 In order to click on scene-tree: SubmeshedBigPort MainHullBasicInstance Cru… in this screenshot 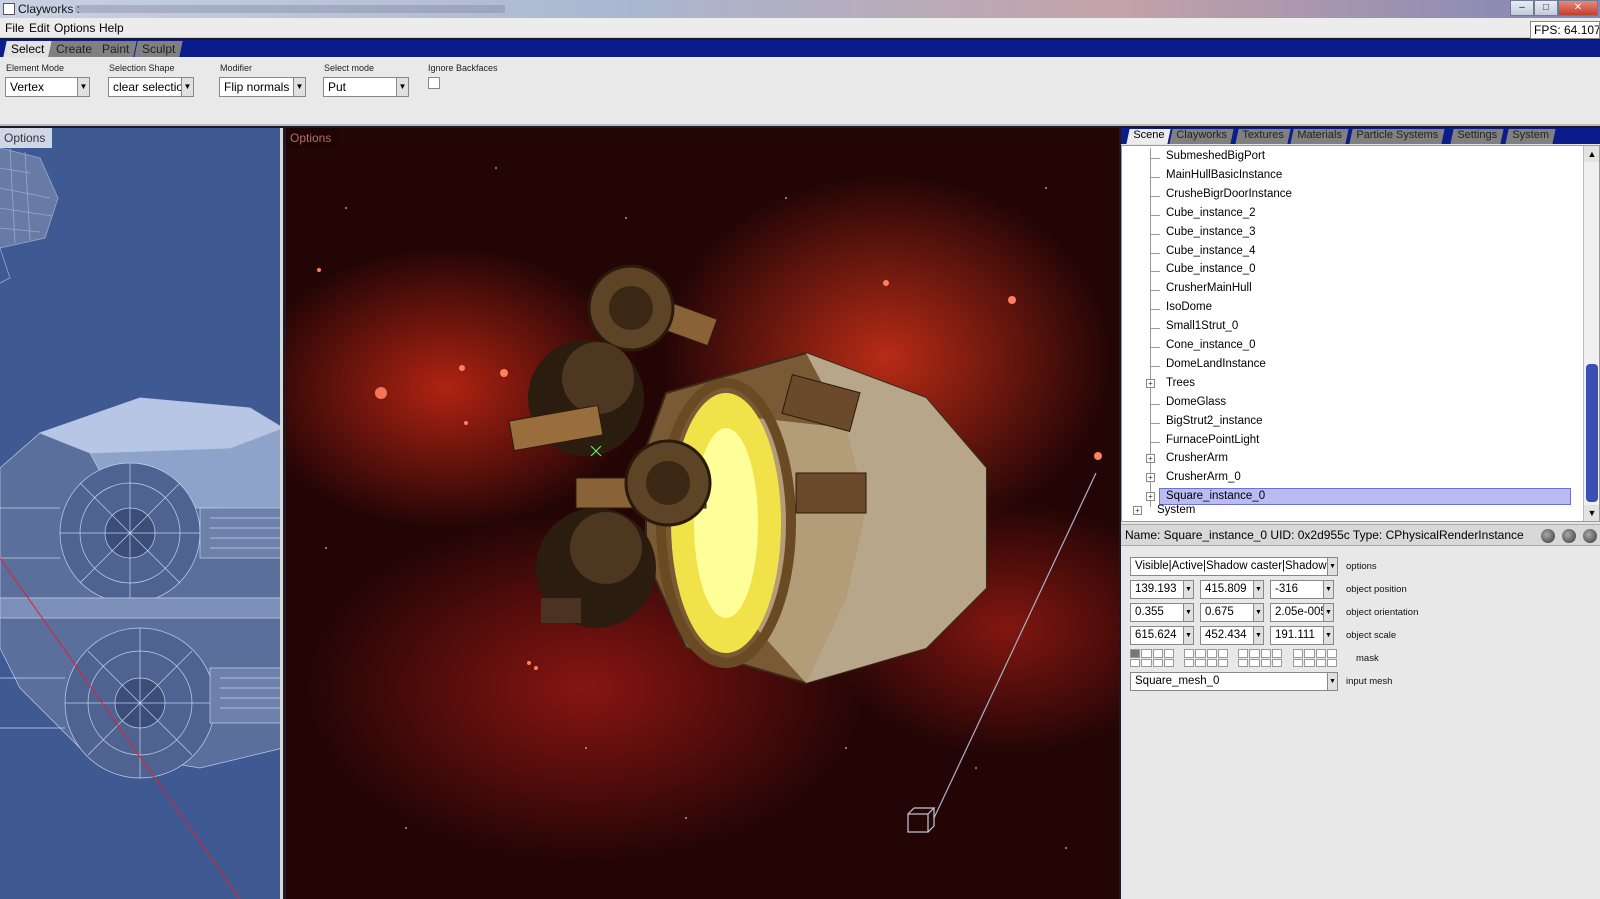, I will do `click(1360, 333)`.